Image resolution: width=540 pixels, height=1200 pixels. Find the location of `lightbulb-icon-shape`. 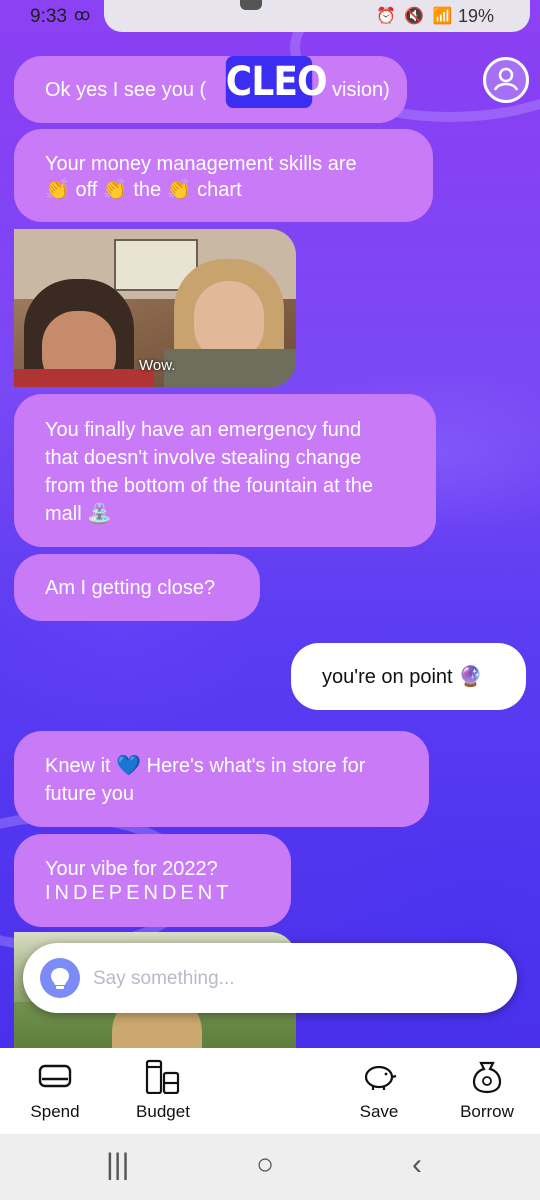

lightbulb-icon-shape is located at coordinates (60, 978).